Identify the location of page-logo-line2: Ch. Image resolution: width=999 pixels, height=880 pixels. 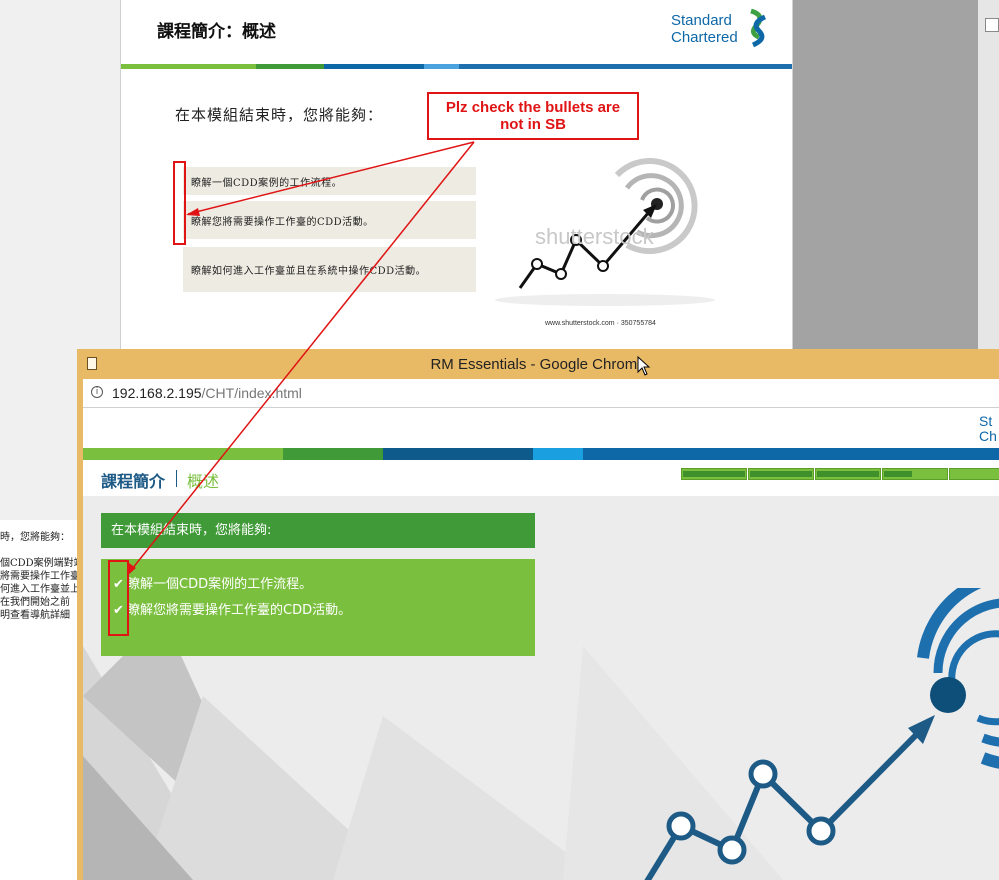
(988, 436).